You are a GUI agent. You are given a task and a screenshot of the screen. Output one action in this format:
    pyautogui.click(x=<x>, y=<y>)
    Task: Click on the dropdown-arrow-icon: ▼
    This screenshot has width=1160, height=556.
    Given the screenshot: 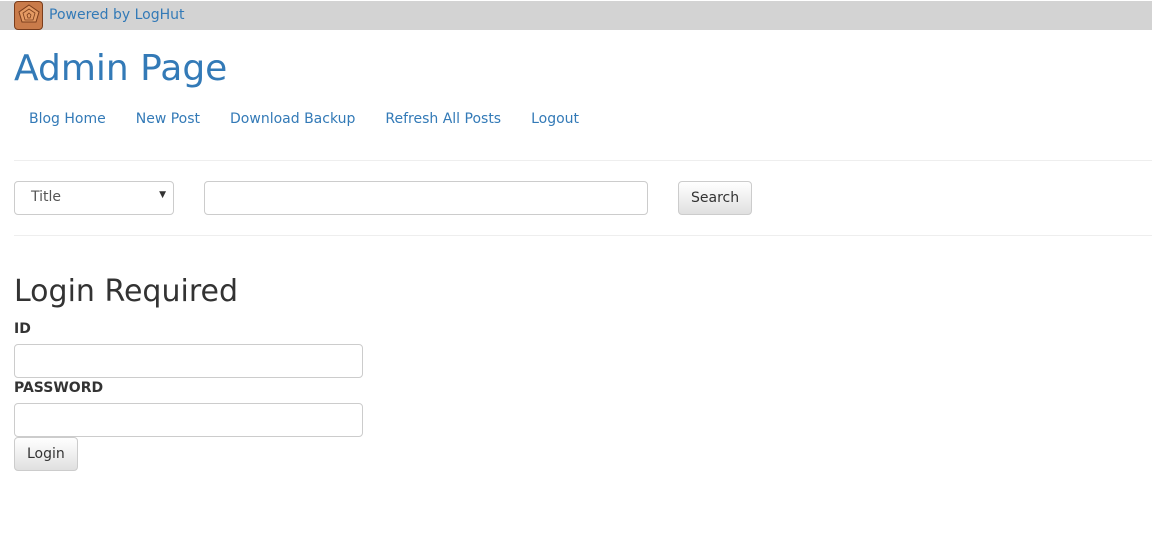 What is the action you would take?
    pyautogui.click(x=162, y=195)
    